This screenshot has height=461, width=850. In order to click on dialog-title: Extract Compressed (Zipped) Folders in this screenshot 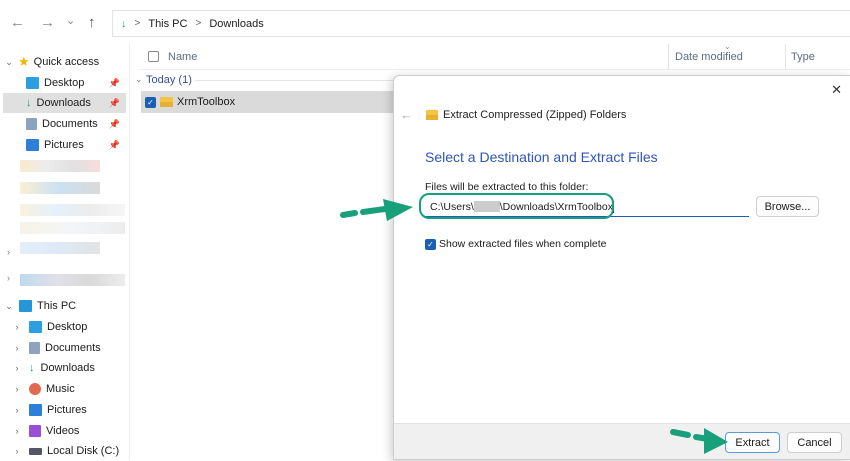, I will do `click(535, 115)`.